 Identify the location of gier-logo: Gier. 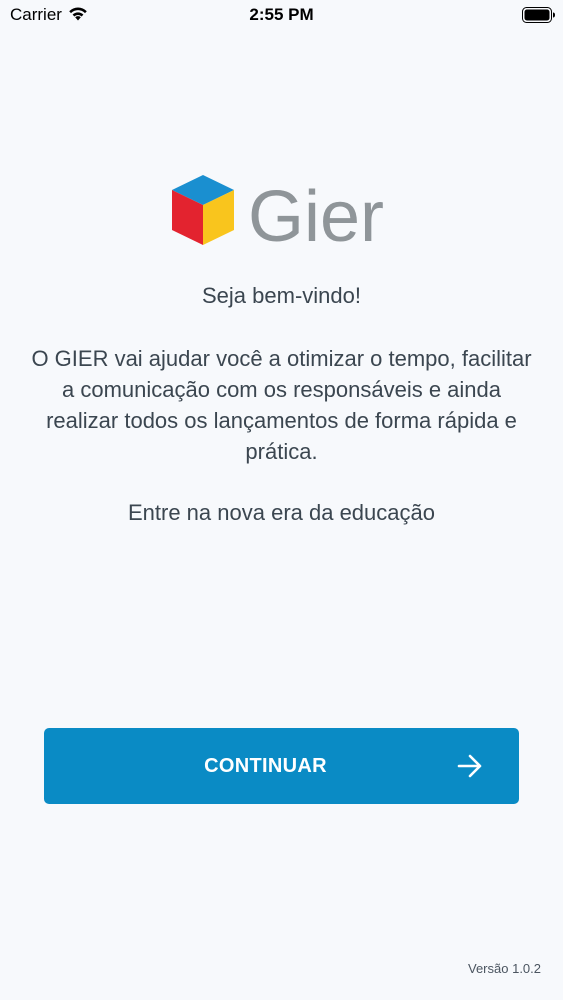
(278, 211).